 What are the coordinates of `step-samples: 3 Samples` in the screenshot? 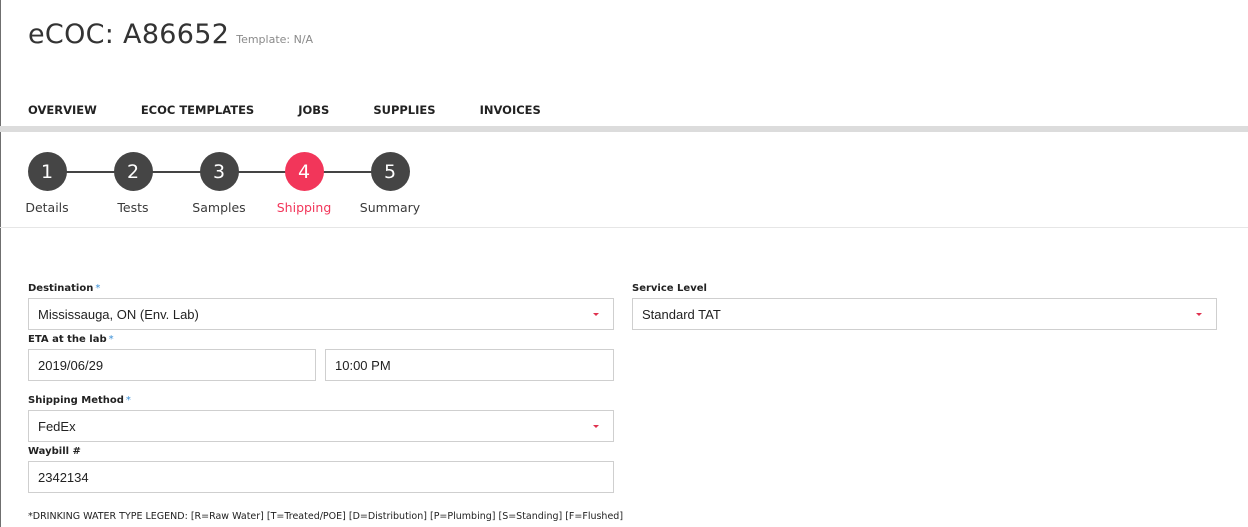 It's located at (219, 183).